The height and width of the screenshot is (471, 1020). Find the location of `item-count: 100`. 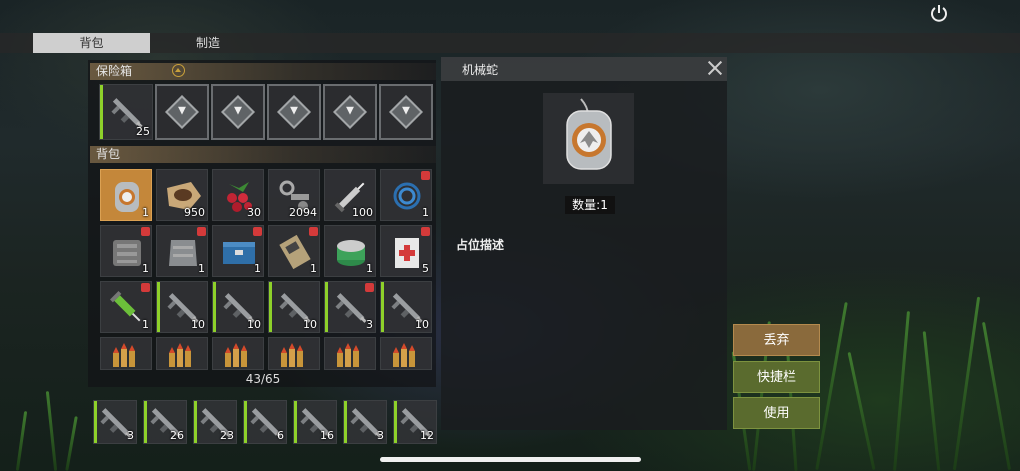

item-count: 100 is located at coordinates (362, 212).